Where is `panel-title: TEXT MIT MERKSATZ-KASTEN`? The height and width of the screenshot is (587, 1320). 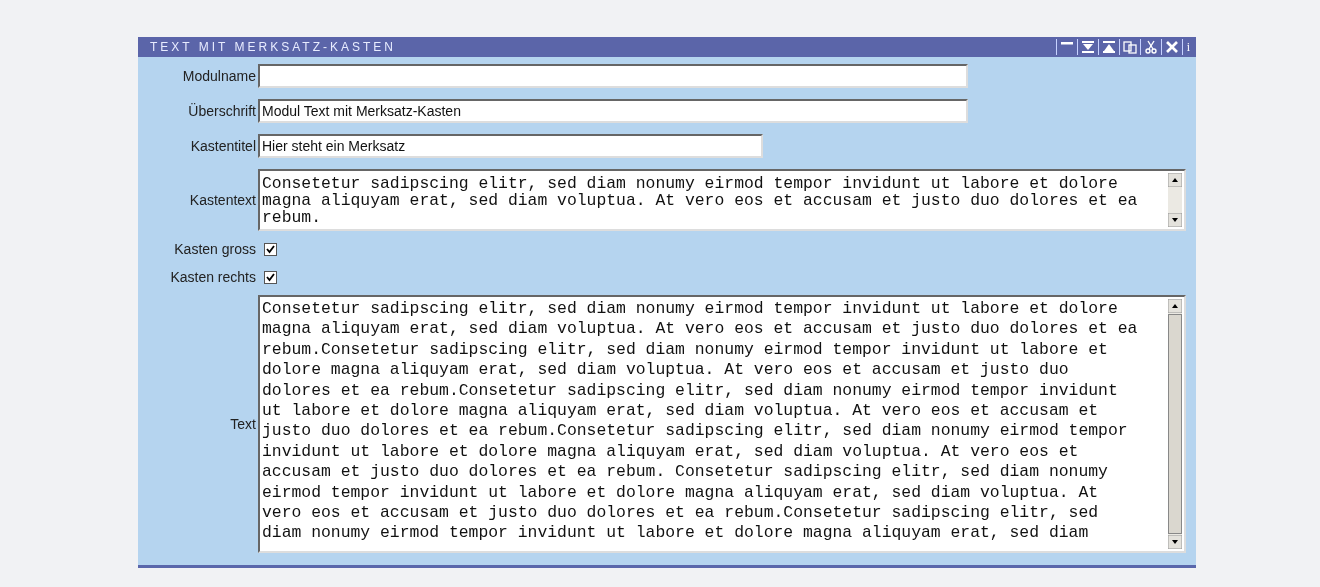
panel-title: TEXT MIT MERKSATZ-KASTEN is located at coordinates (273, 47).